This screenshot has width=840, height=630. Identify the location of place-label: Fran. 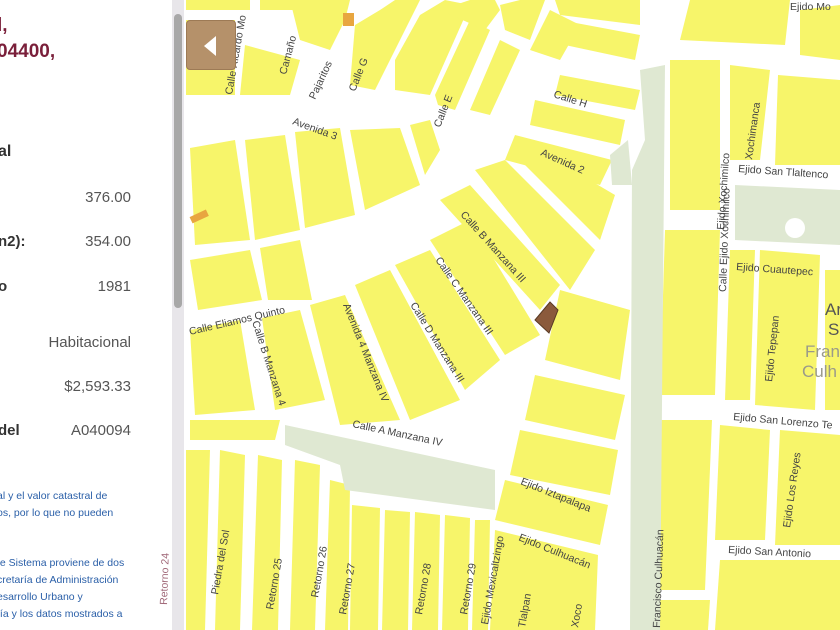
(822, 351).